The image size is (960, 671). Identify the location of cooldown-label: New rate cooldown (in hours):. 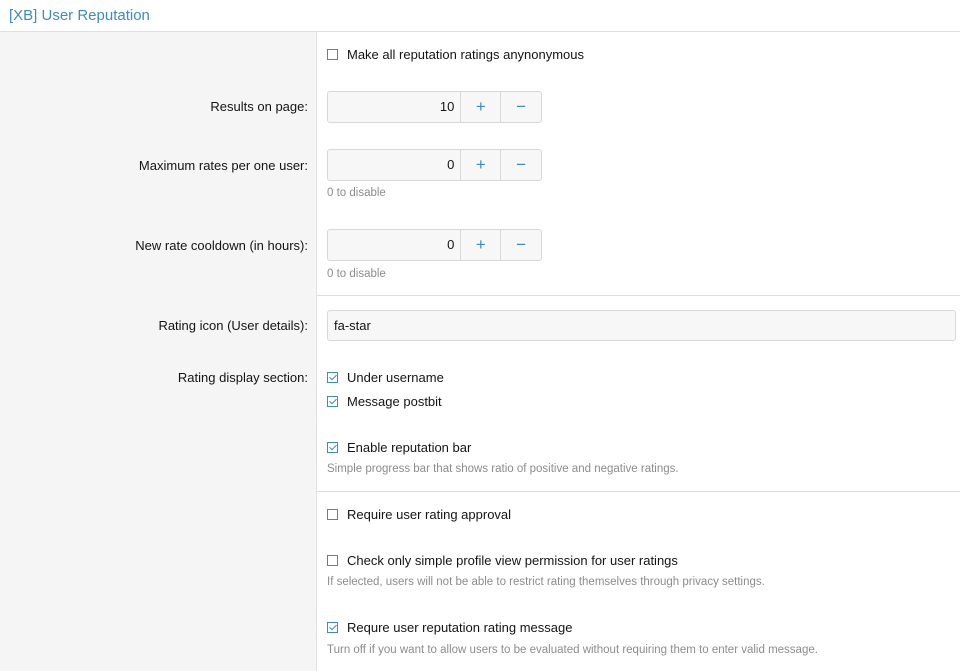
(221, 245).